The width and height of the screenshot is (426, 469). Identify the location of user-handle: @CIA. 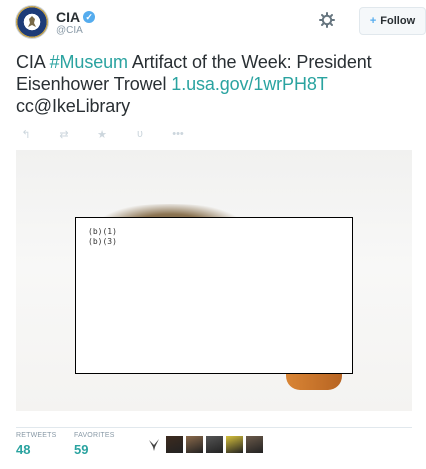
(69, 30).